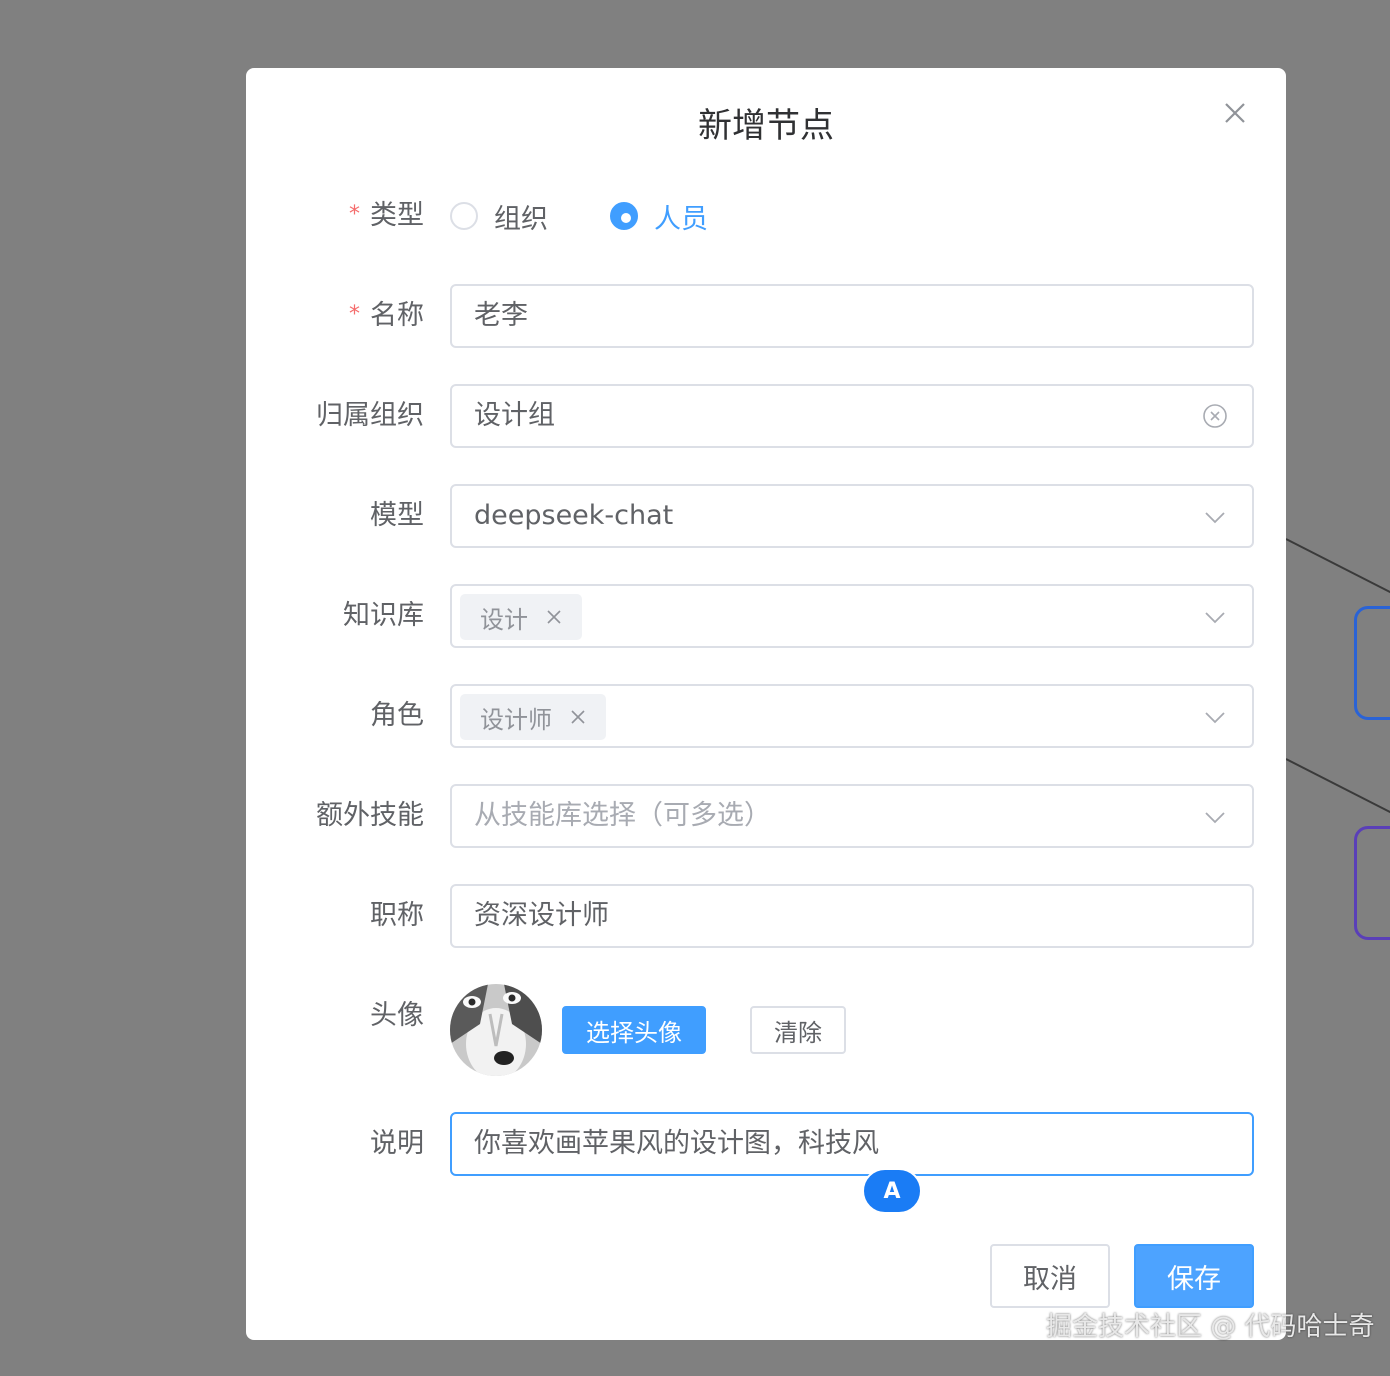  Describe the element at coordinates (370, 815) in the screenshot. I see `form-label-skills: 额外技能` at that location.